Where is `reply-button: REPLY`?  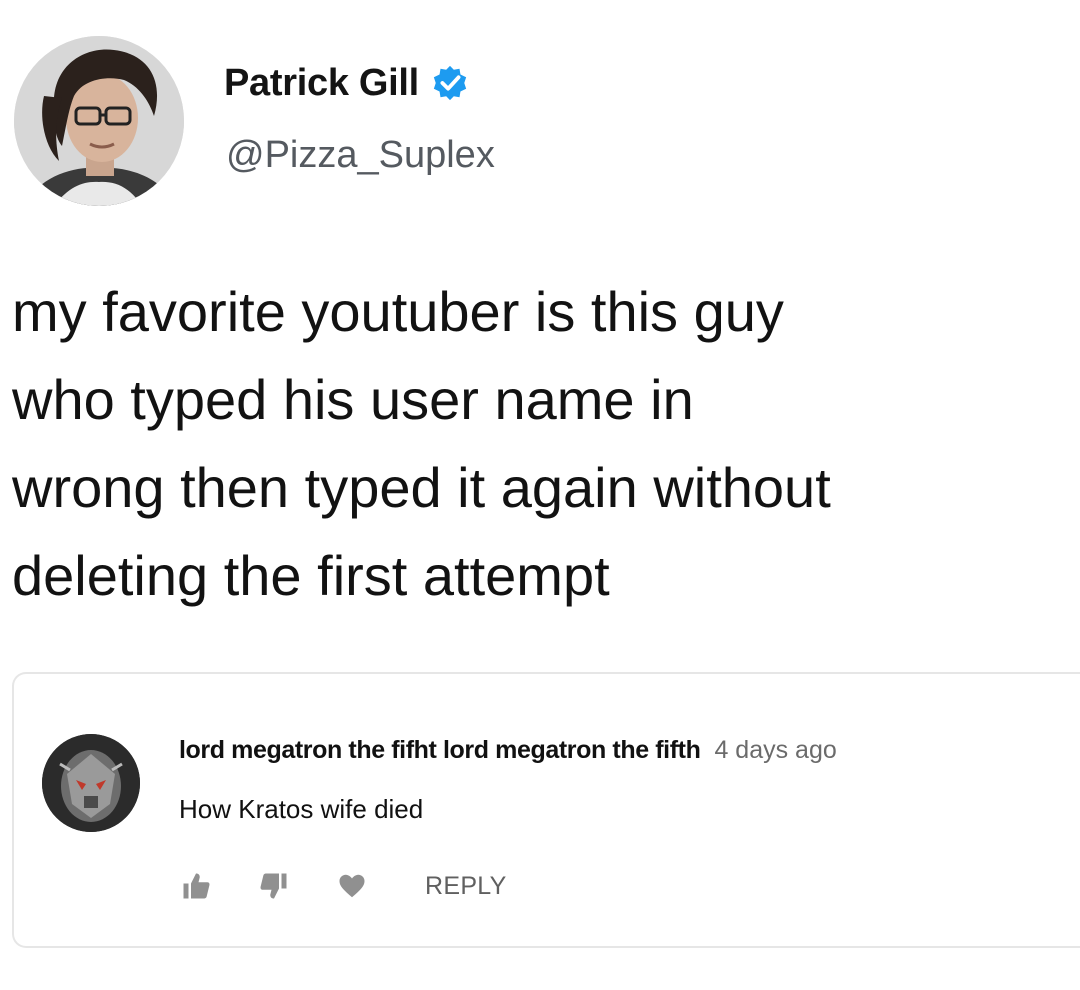 reply-button: REPLY is located at coordinates (466, 886).